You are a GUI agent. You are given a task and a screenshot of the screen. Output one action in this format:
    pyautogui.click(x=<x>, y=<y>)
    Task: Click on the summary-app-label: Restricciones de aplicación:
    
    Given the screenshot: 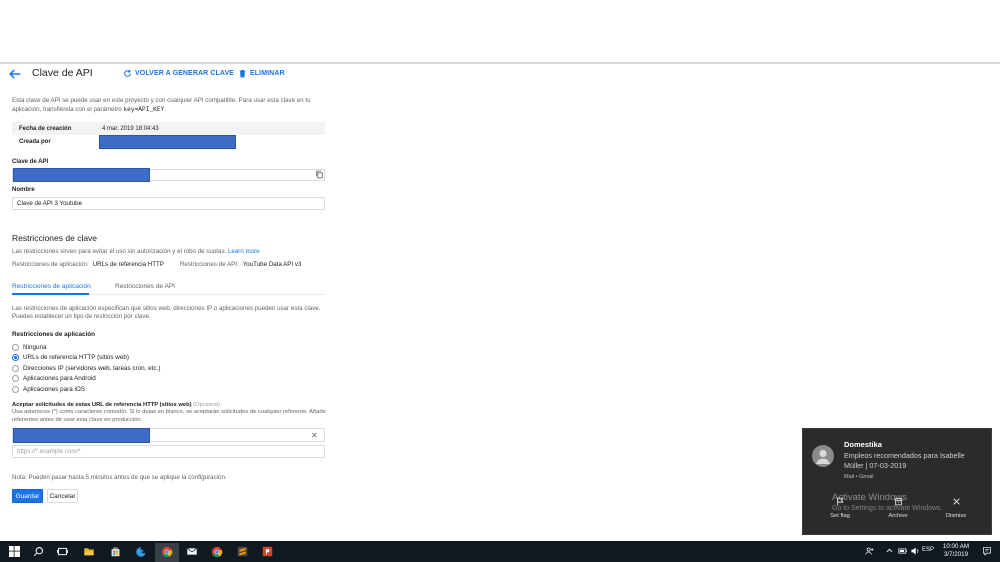 What is the action you would take?
    pyautogui.click(x=50, y=264)
    